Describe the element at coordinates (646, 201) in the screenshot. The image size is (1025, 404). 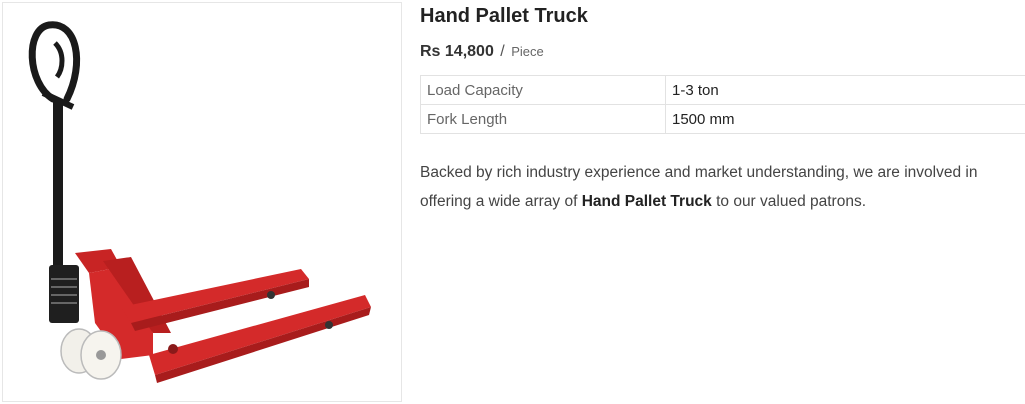
I see `description-bold-product: Hand Pallet Truck` at that location.